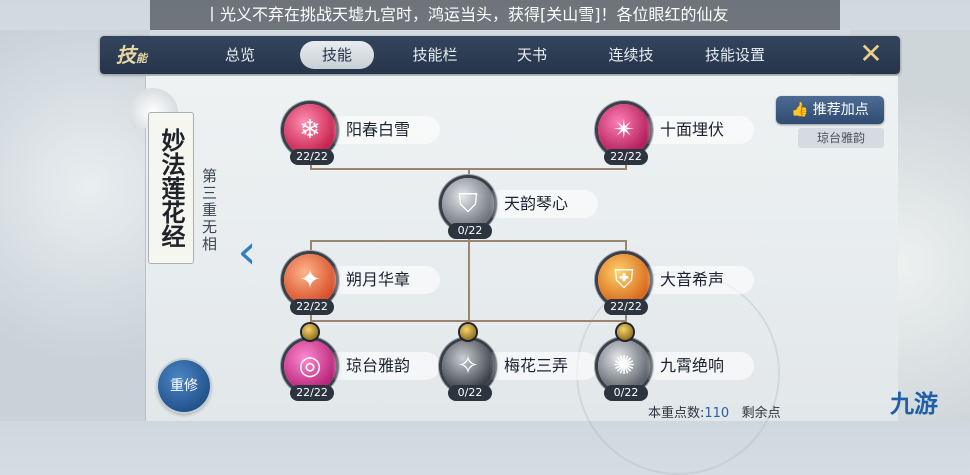 The height and width of the screenshot is (475, 970). Describe the element at coordinates (247, 252) in the screenshot. I see `chevron-left-icon: ‹` at that location.